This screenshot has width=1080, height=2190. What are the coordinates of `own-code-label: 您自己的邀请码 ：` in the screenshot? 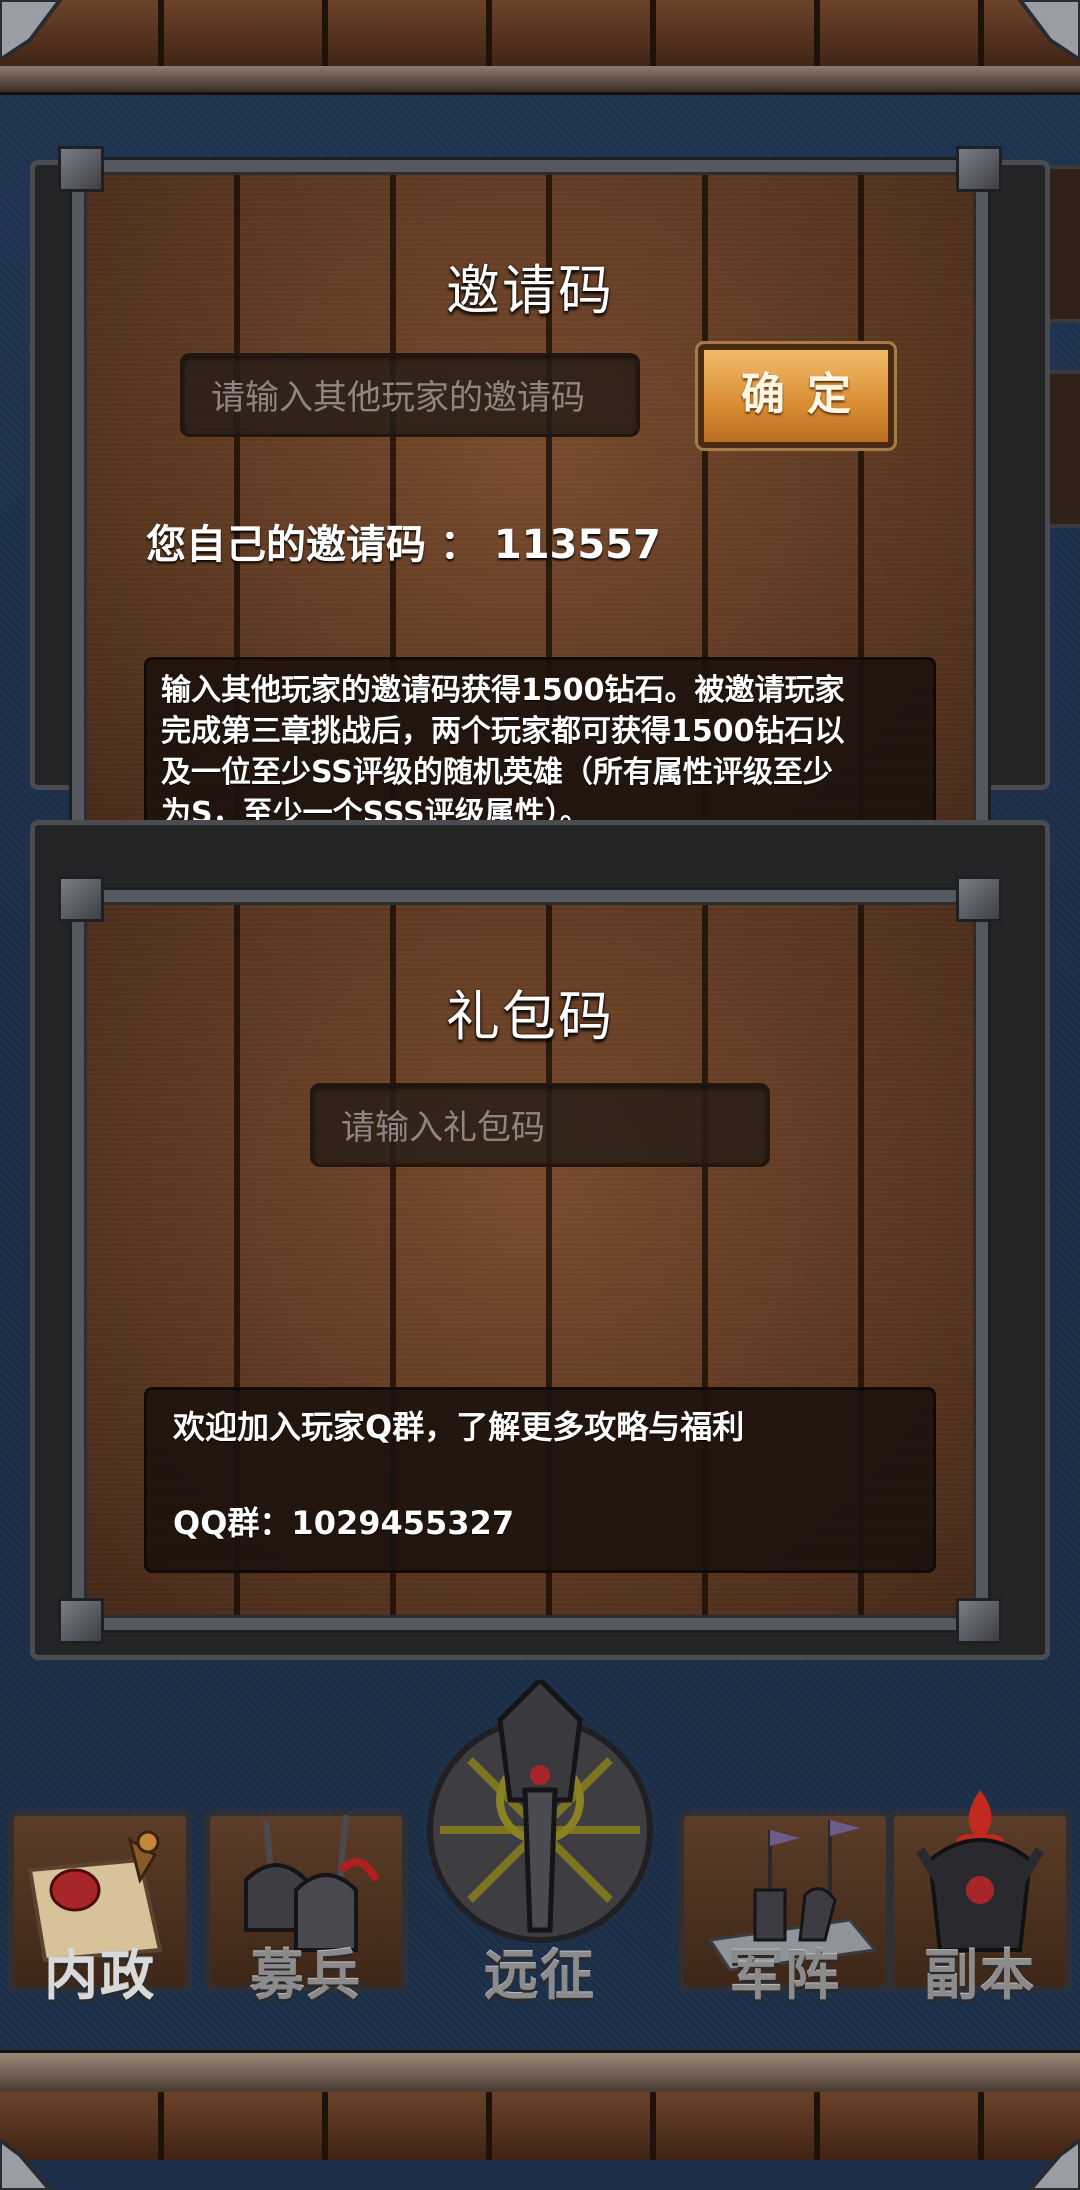 It's located at (313, 545).